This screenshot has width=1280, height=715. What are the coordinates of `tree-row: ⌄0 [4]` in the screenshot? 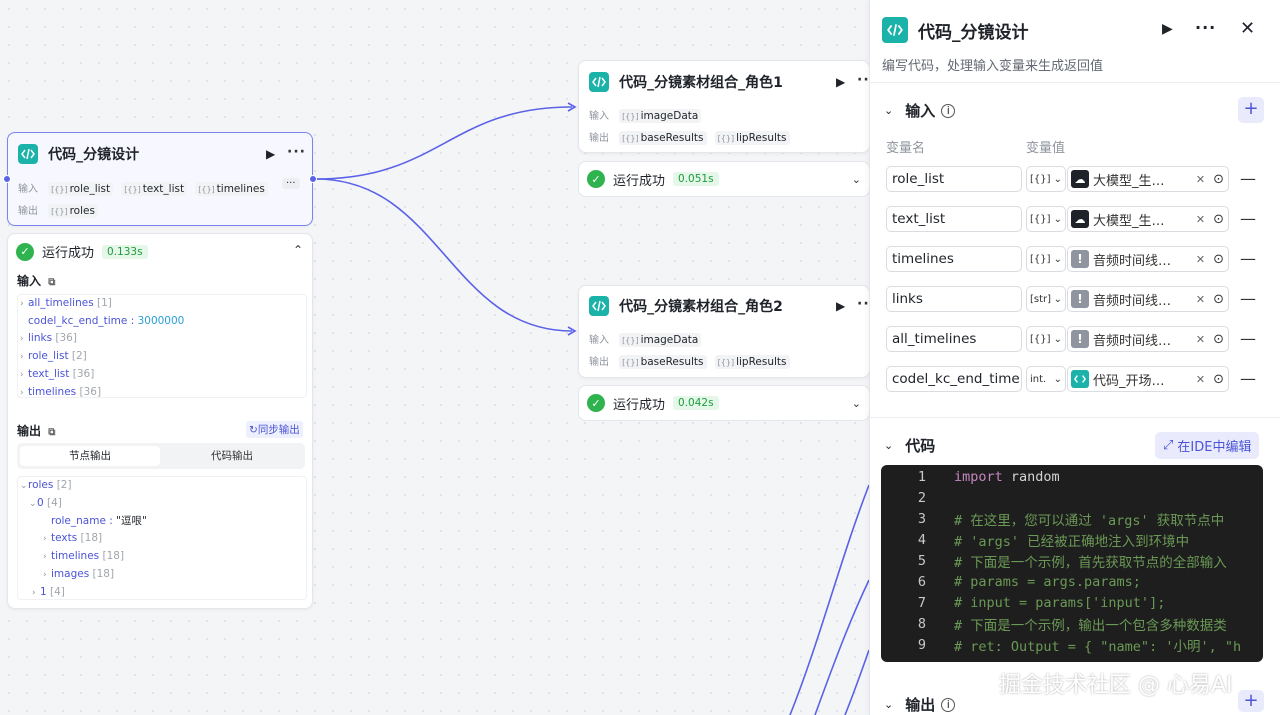 It's located at (163, 504).